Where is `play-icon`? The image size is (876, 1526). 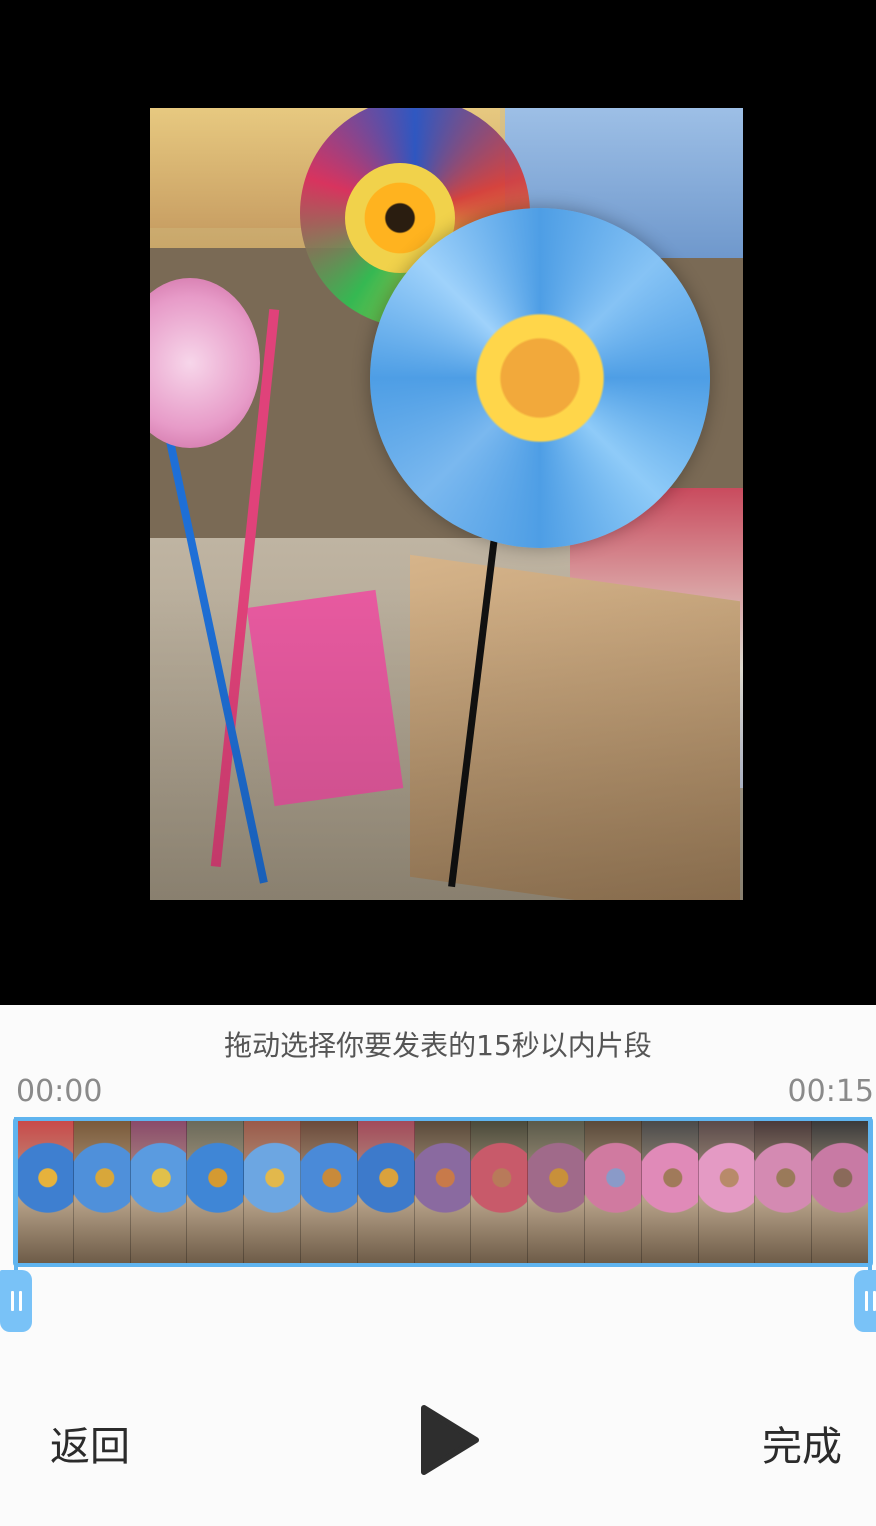 play-icon is located at coordinates (450, 1440).